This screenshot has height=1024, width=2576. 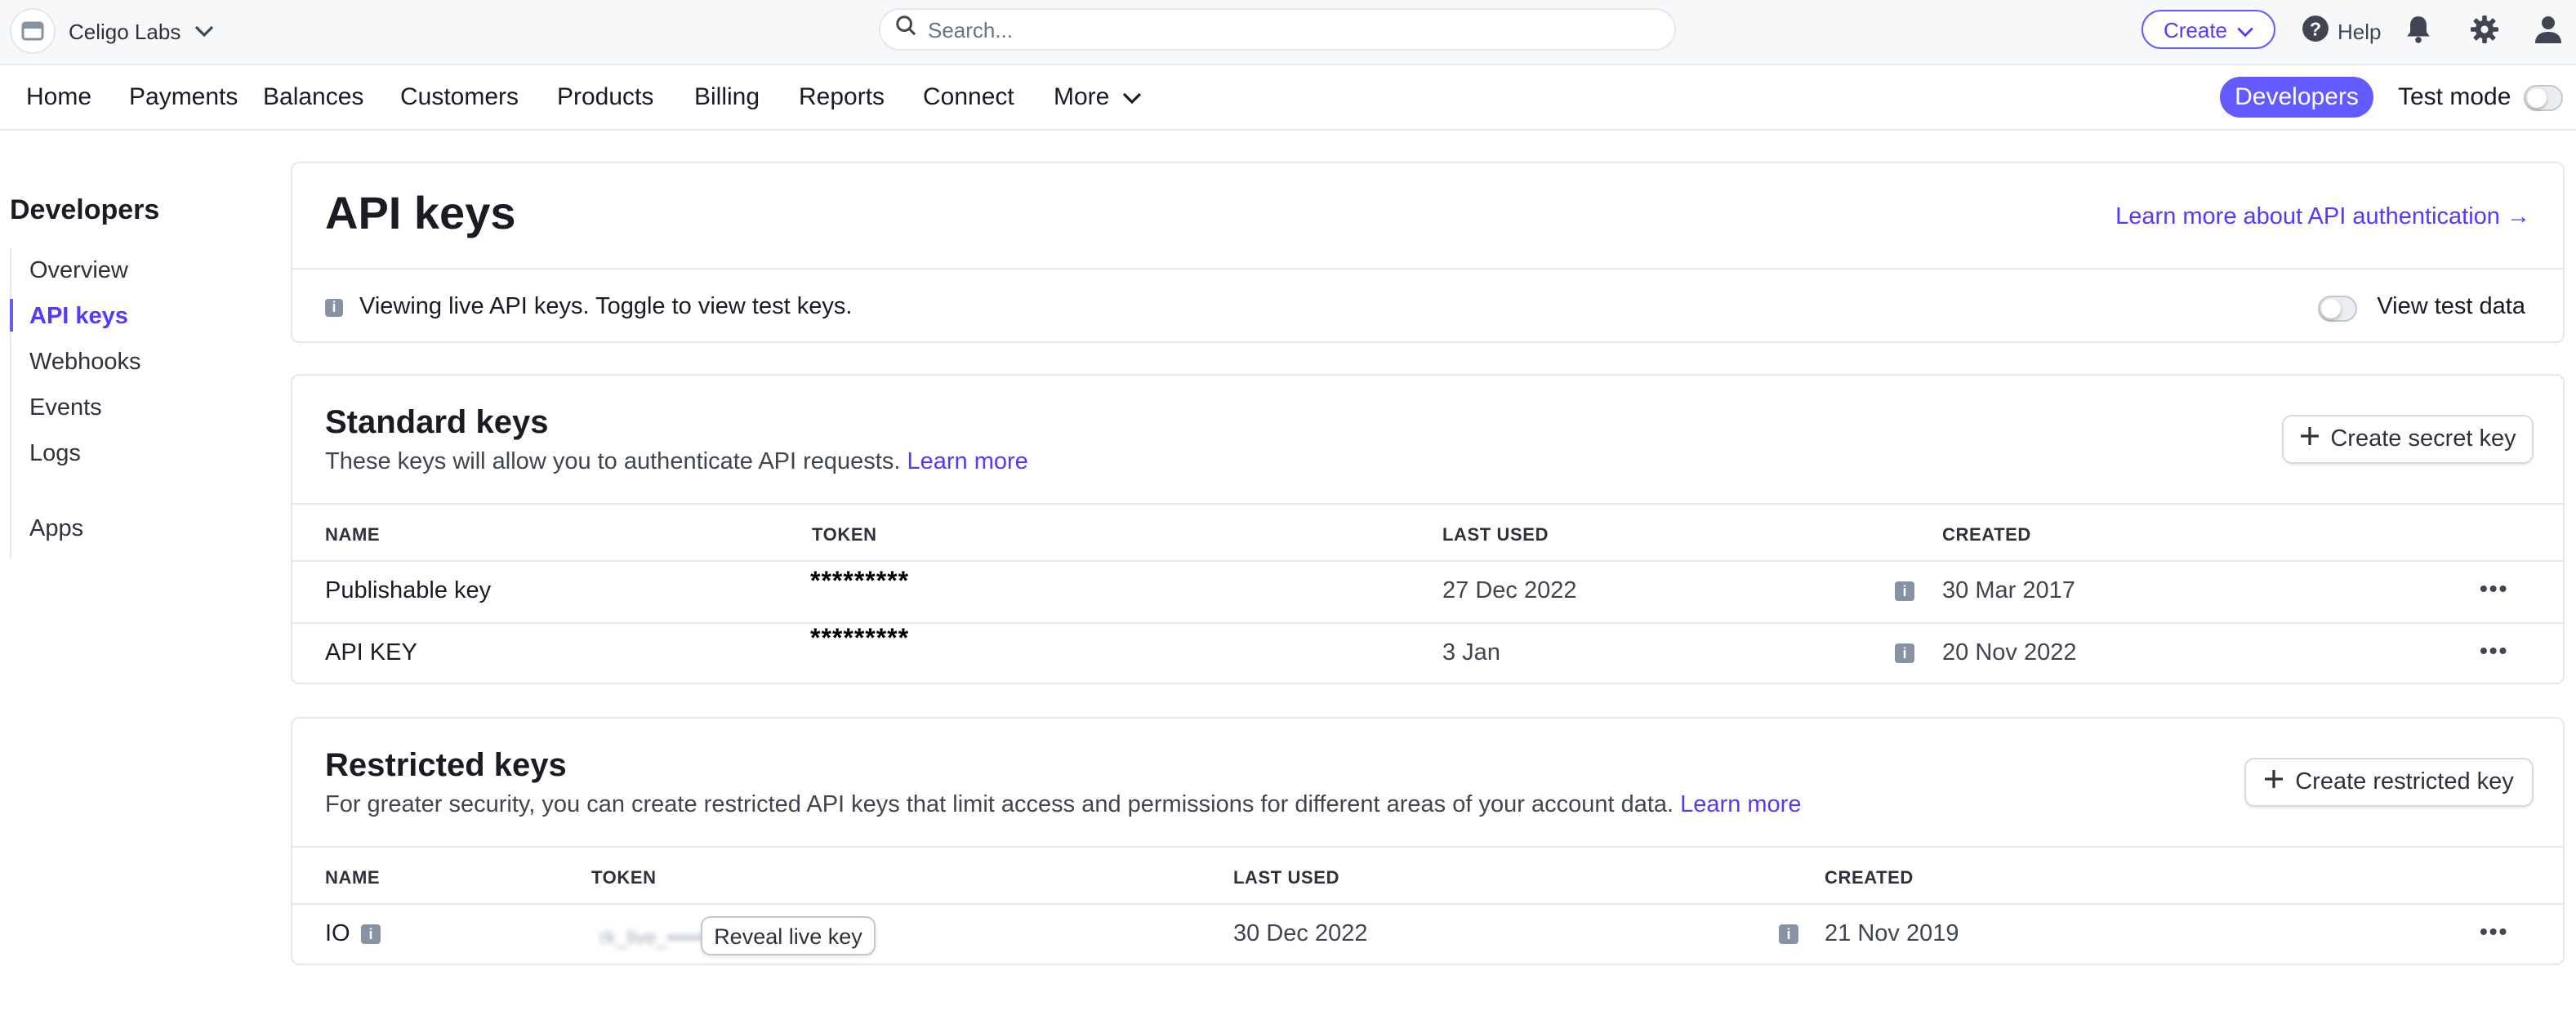 I want to click on help-button: ? Help, so click(x=2342, y=31).